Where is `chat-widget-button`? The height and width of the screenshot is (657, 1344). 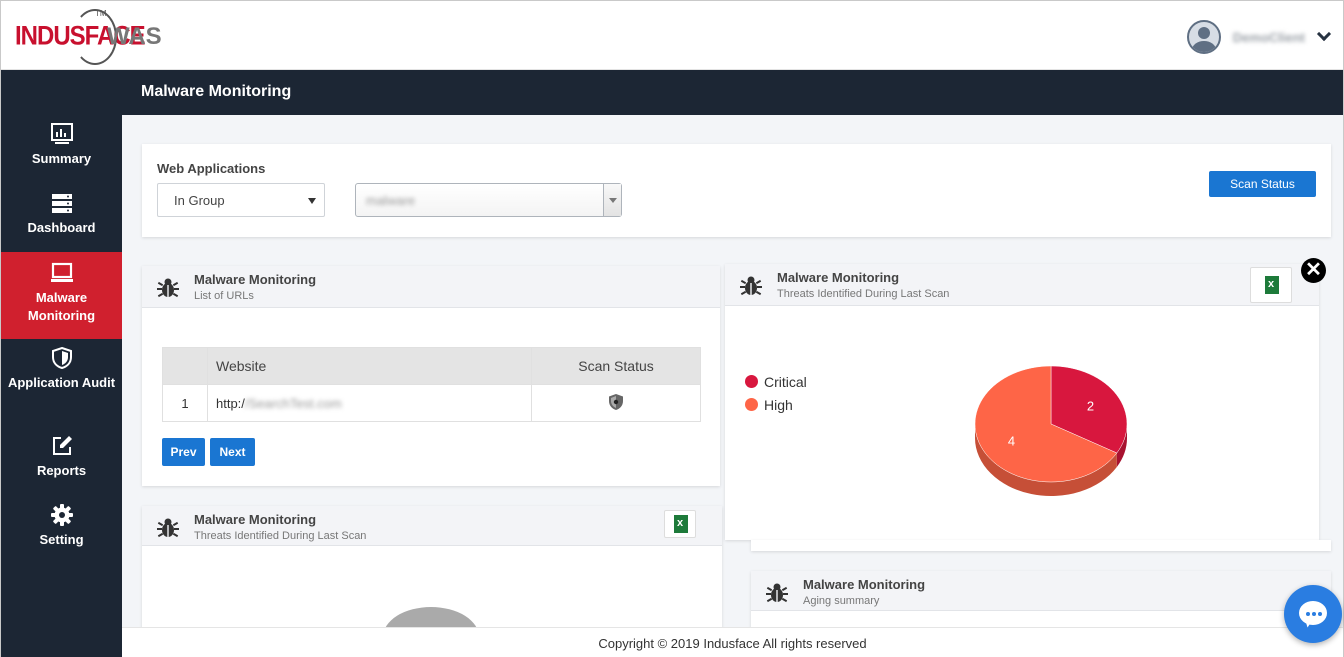 chat-widget-button is located at coordinates (1313, 614).